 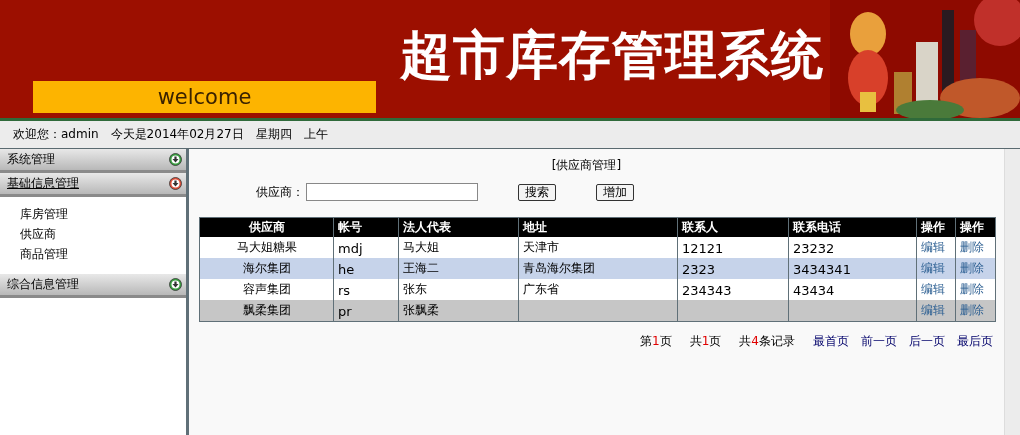 What do you see at coordinates (598, 227) in the screenshot?
I see `column-header: 地址` at bounding box center [598, 227].